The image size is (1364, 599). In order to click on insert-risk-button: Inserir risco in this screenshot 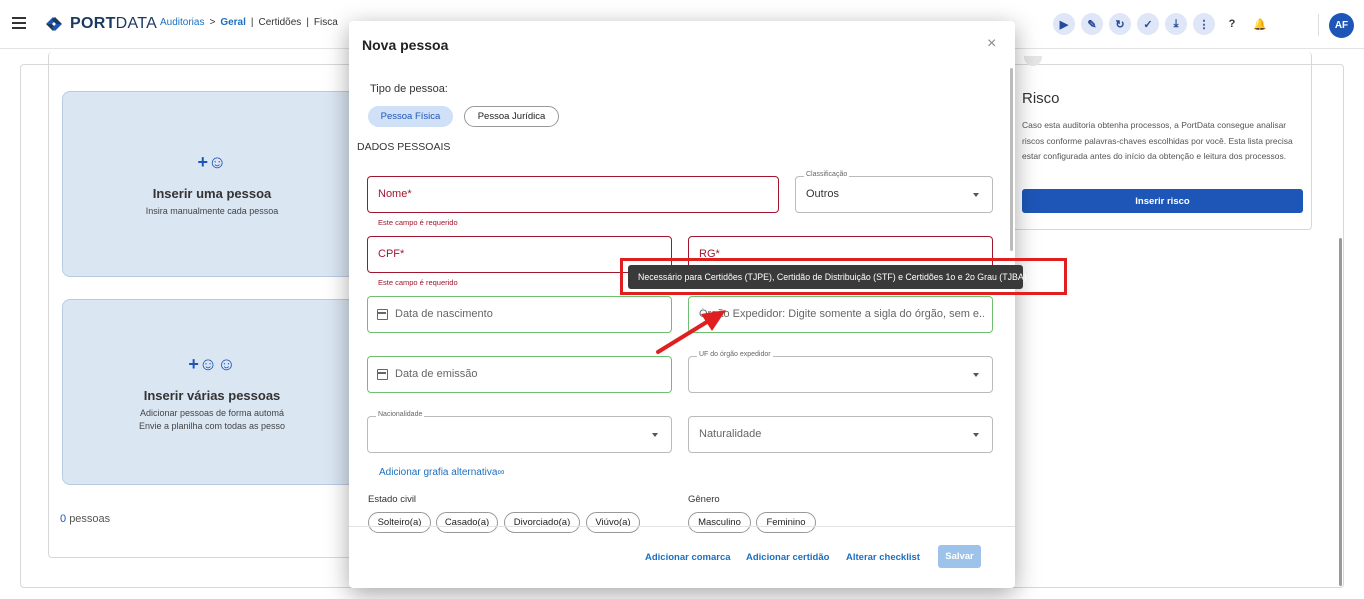, I will do `click(1162, 201)`.